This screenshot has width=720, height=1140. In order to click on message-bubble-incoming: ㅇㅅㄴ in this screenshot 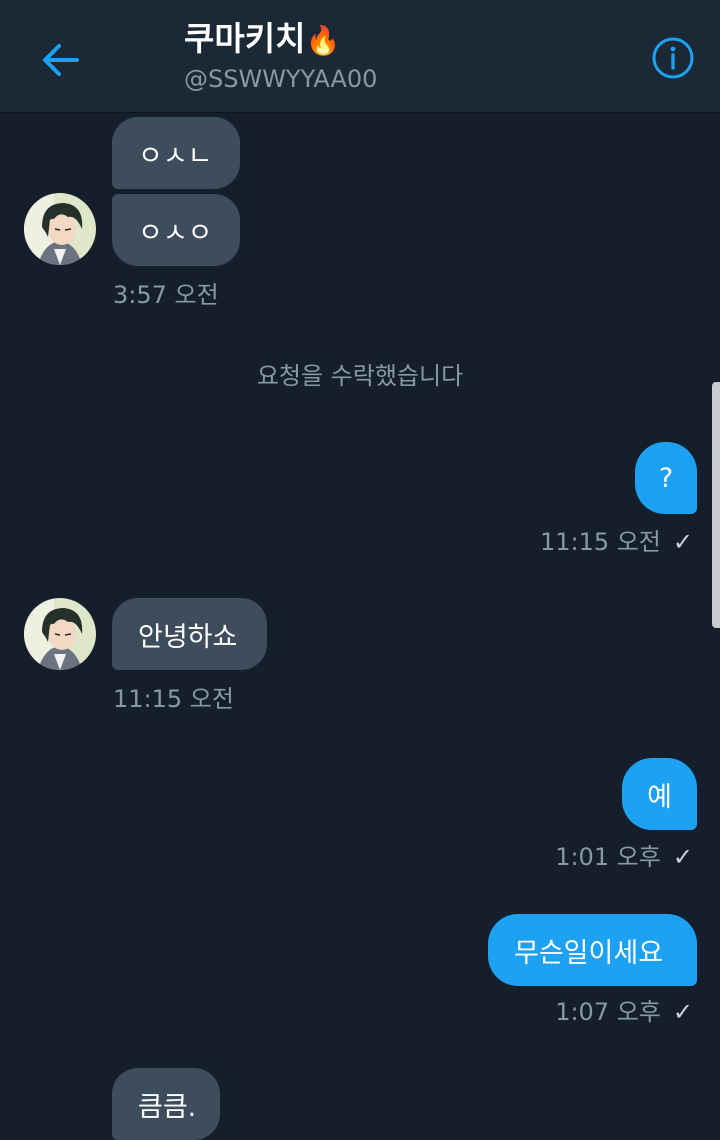, I will do `click(176, 153)`.